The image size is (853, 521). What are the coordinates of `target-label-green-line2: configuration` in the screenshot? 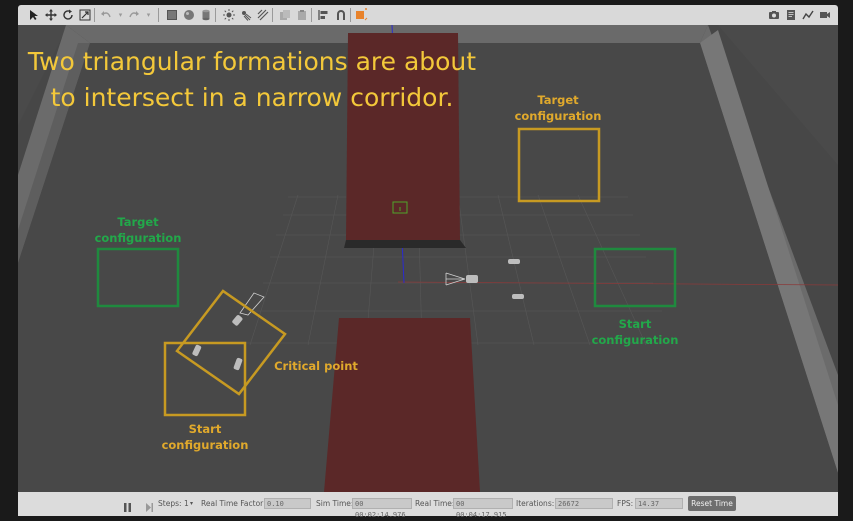 It's located at (138, 238).